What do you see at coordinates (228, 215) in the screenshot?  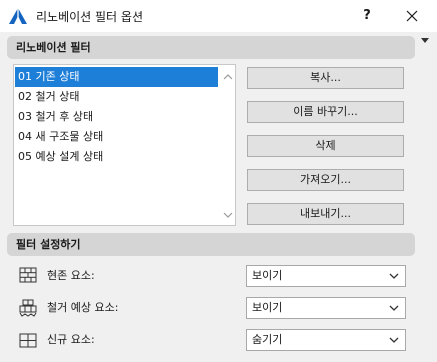 I see `scroll-down-icon` at bounding box center [228, 215].